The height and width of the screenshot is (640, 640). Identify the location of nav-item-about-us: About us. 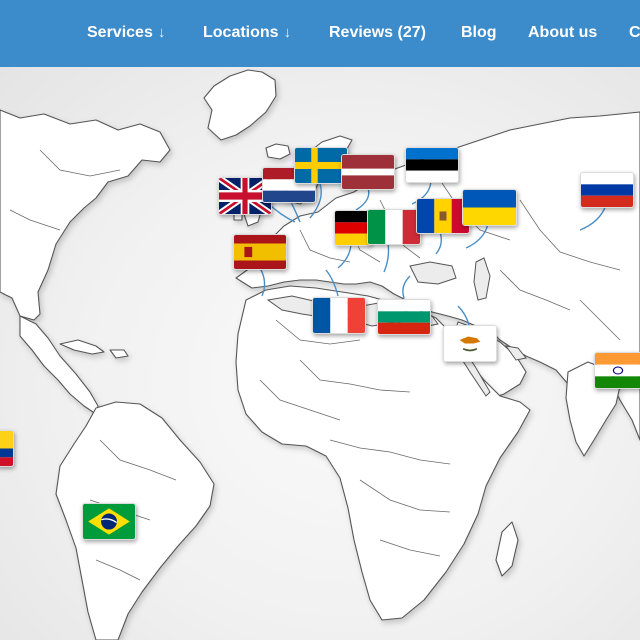
(562, 33).